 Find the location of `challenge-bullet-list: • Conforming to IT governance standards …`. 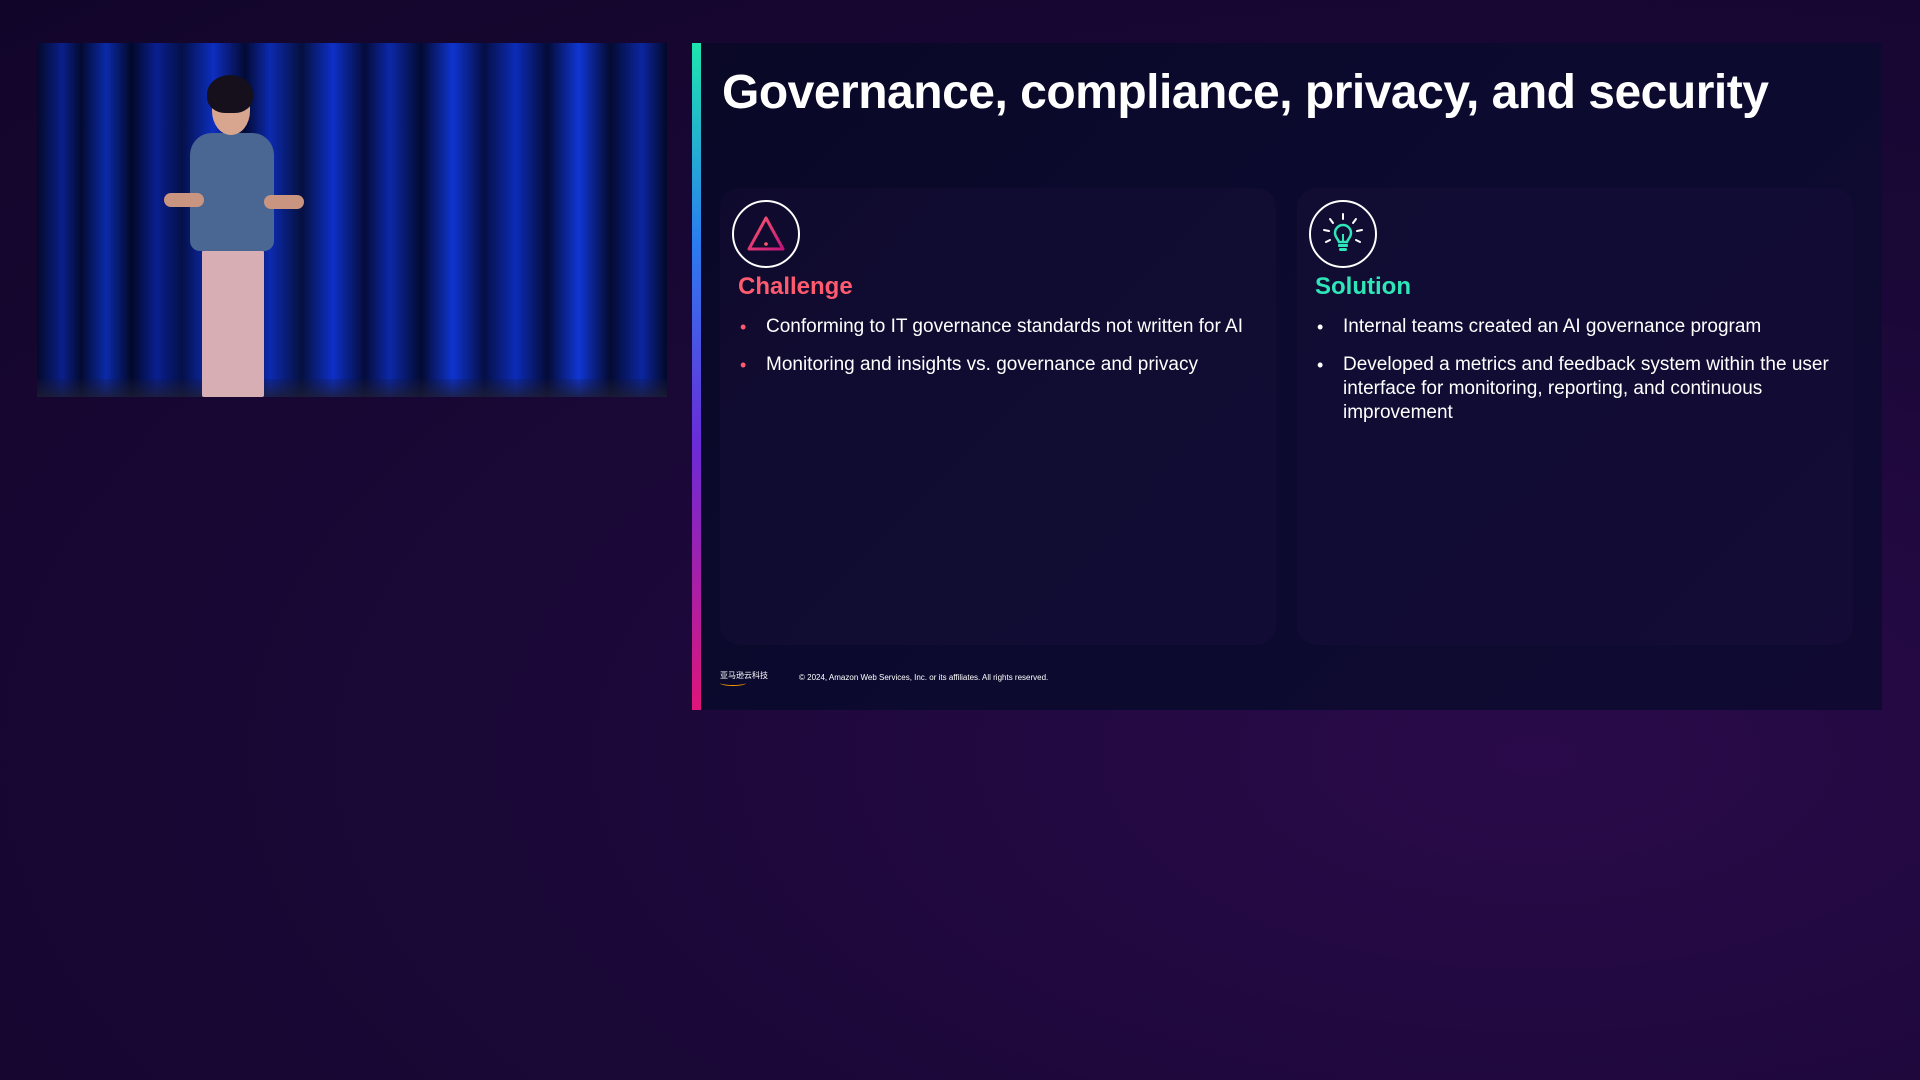

challenge-bullet-list: • Conforming to IT governance standards … is located at coordinates (998, 353).